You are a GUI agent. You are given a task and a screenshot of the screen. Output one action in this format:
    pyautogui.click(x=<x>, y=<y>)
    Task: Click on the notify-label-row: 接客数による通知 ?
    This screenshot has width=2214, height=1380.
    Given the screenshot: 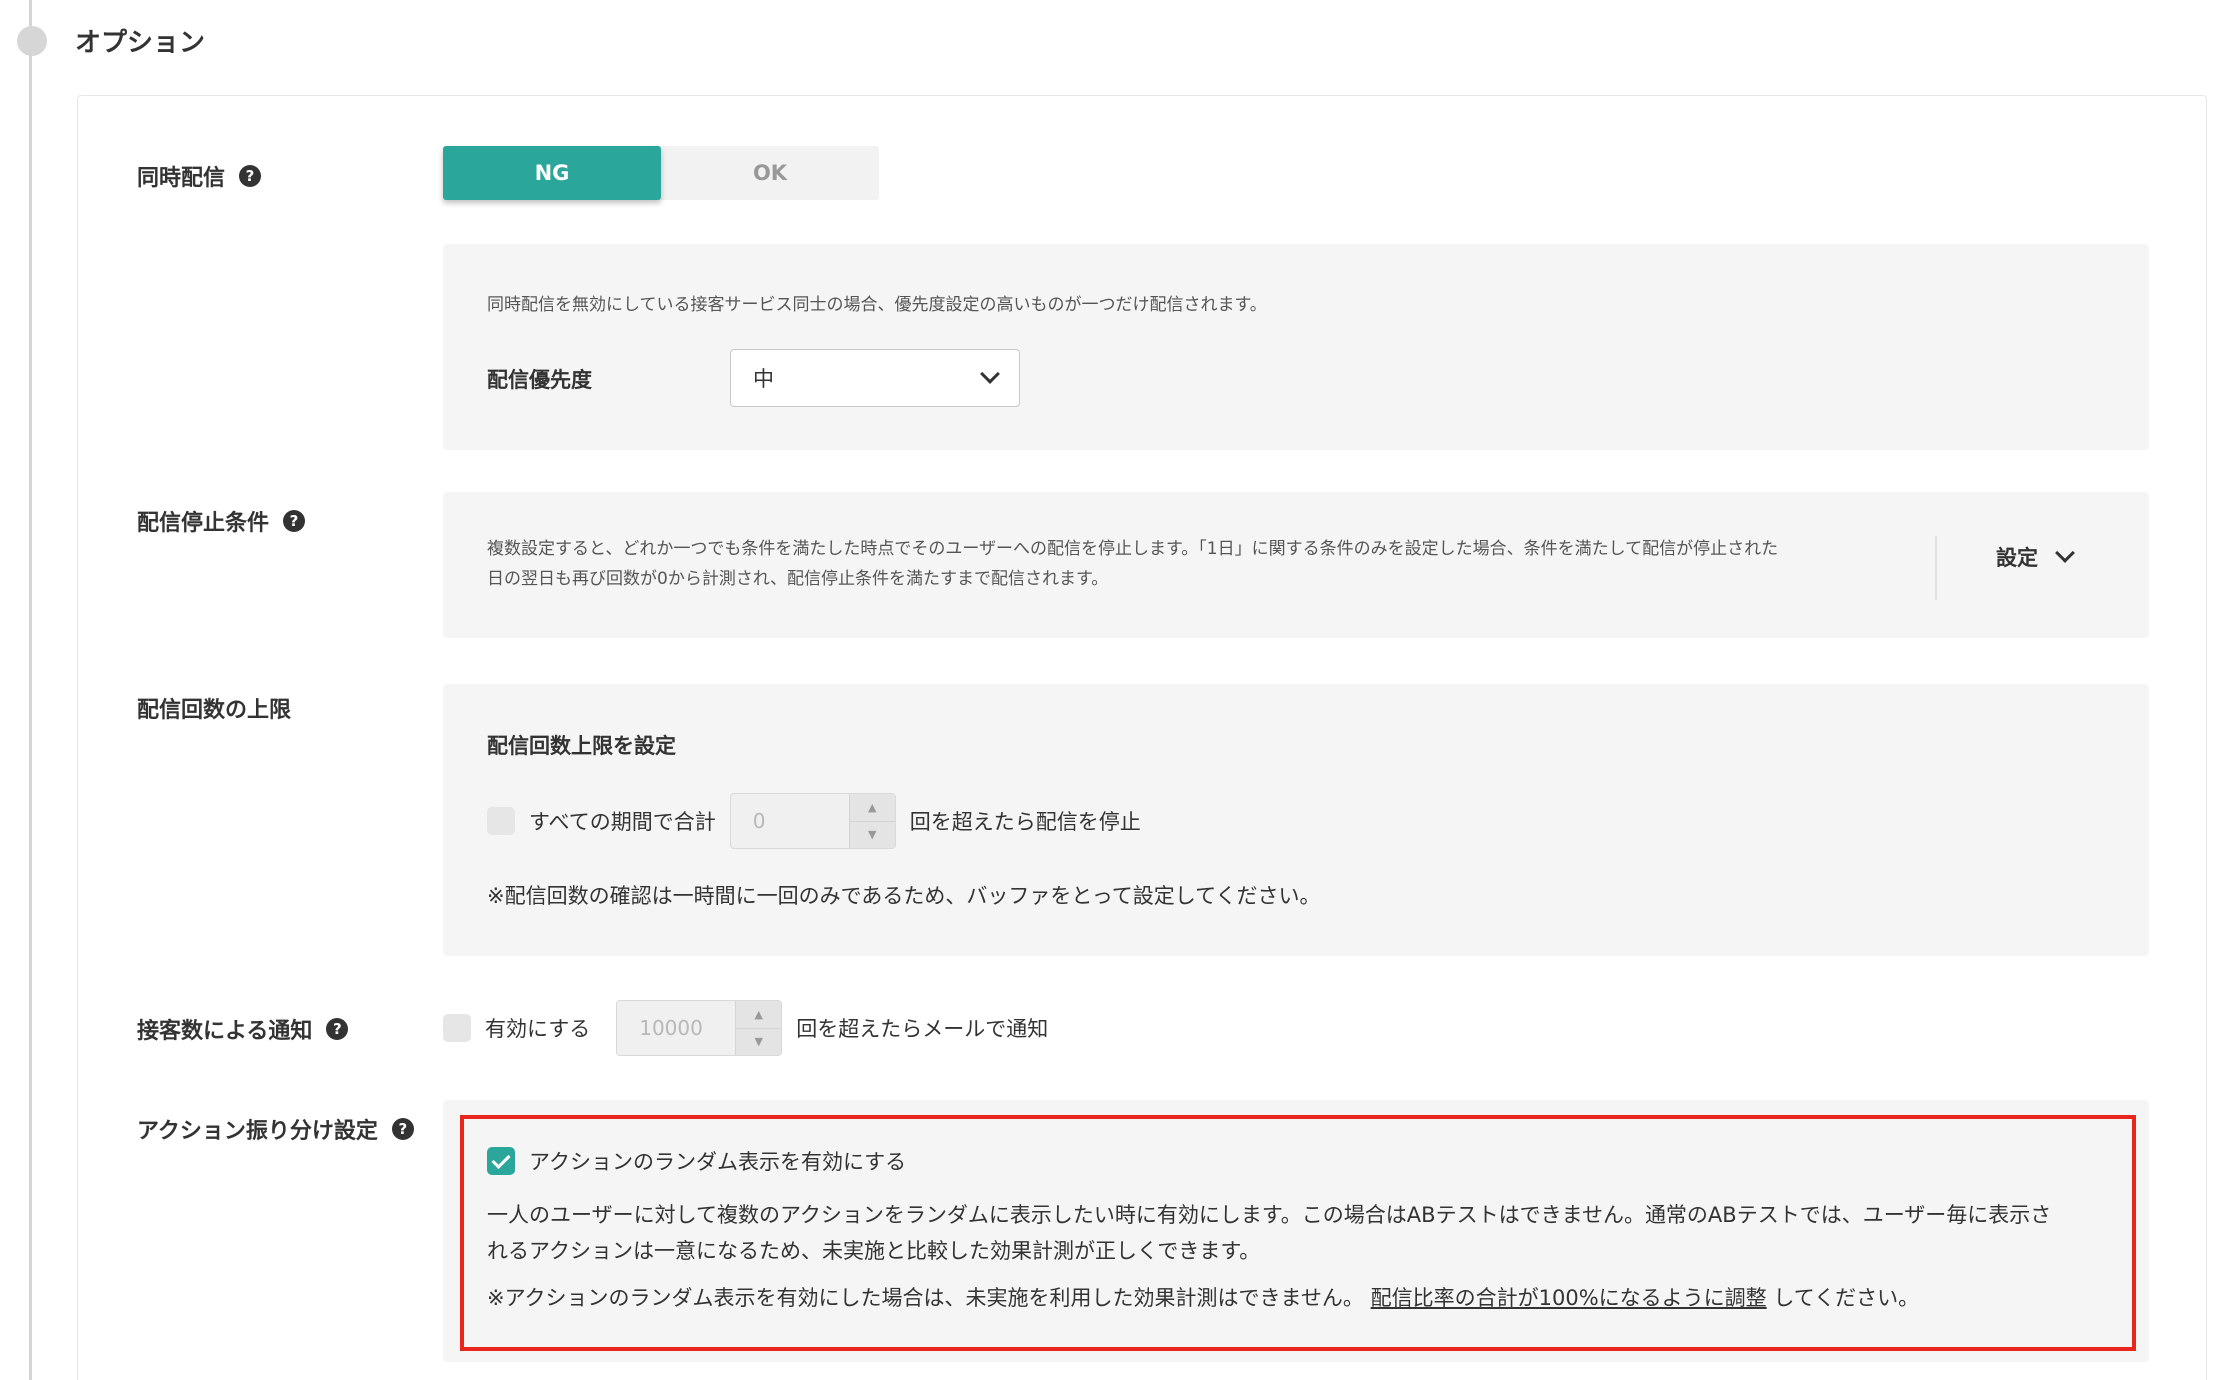 What is the action you would take?
    pyautogui.click(x=243, y=1029)
    